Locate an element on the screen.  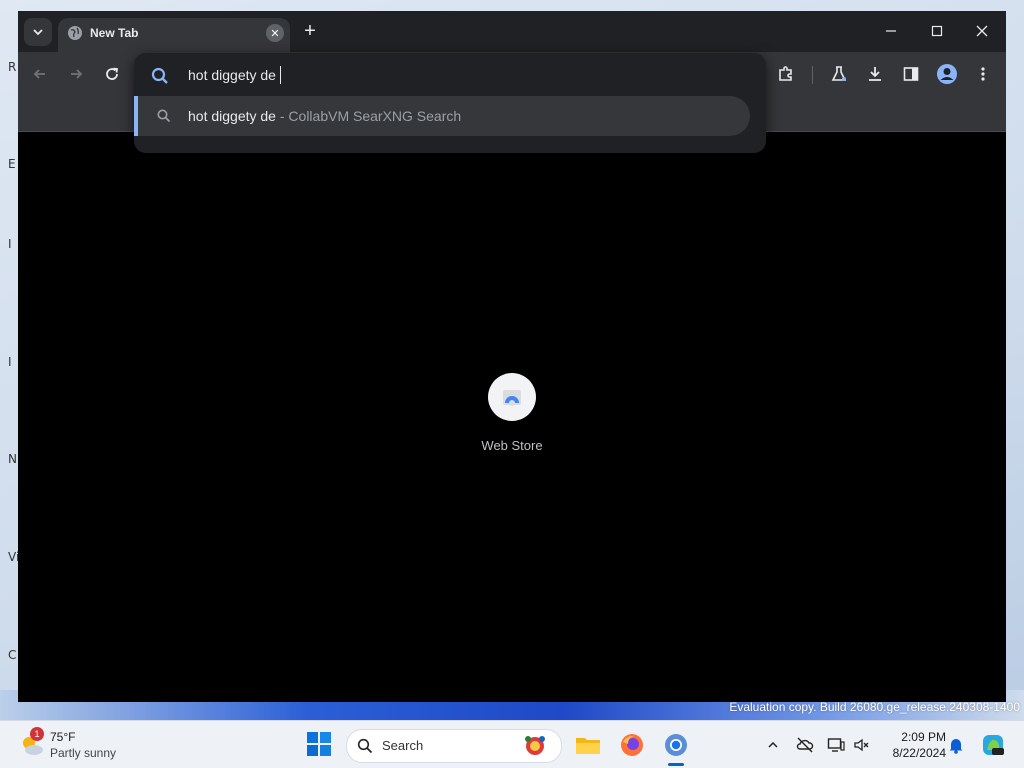
desktop-icon-label: C is located at coordinates (12, 655).